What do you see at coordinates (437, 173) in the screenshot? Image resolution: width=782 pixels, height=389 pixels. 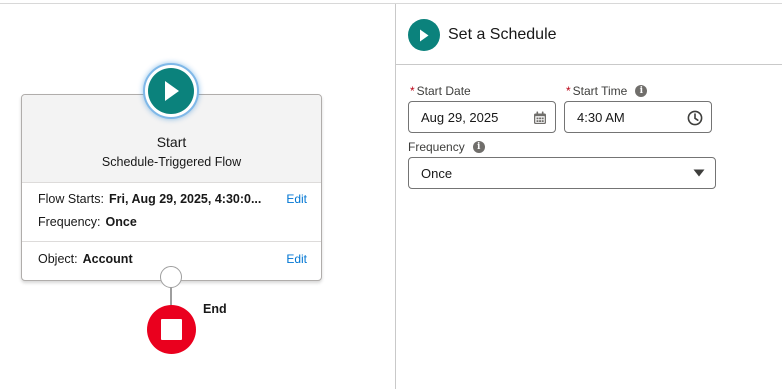 I see `frequency-select-value: Once` at bounding box center [437, 173].